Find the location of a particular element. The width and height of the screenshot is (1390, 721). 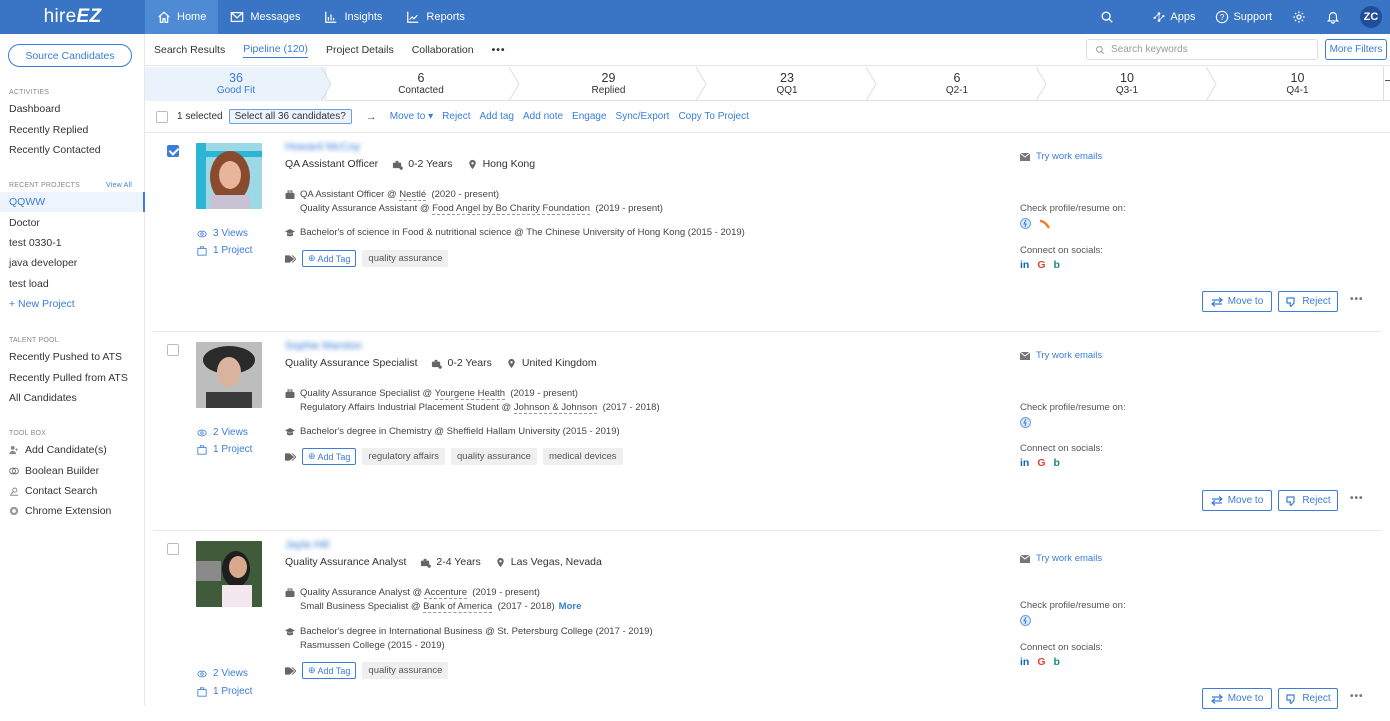

company-link: Bank of America is located at coordinates (458, 607).